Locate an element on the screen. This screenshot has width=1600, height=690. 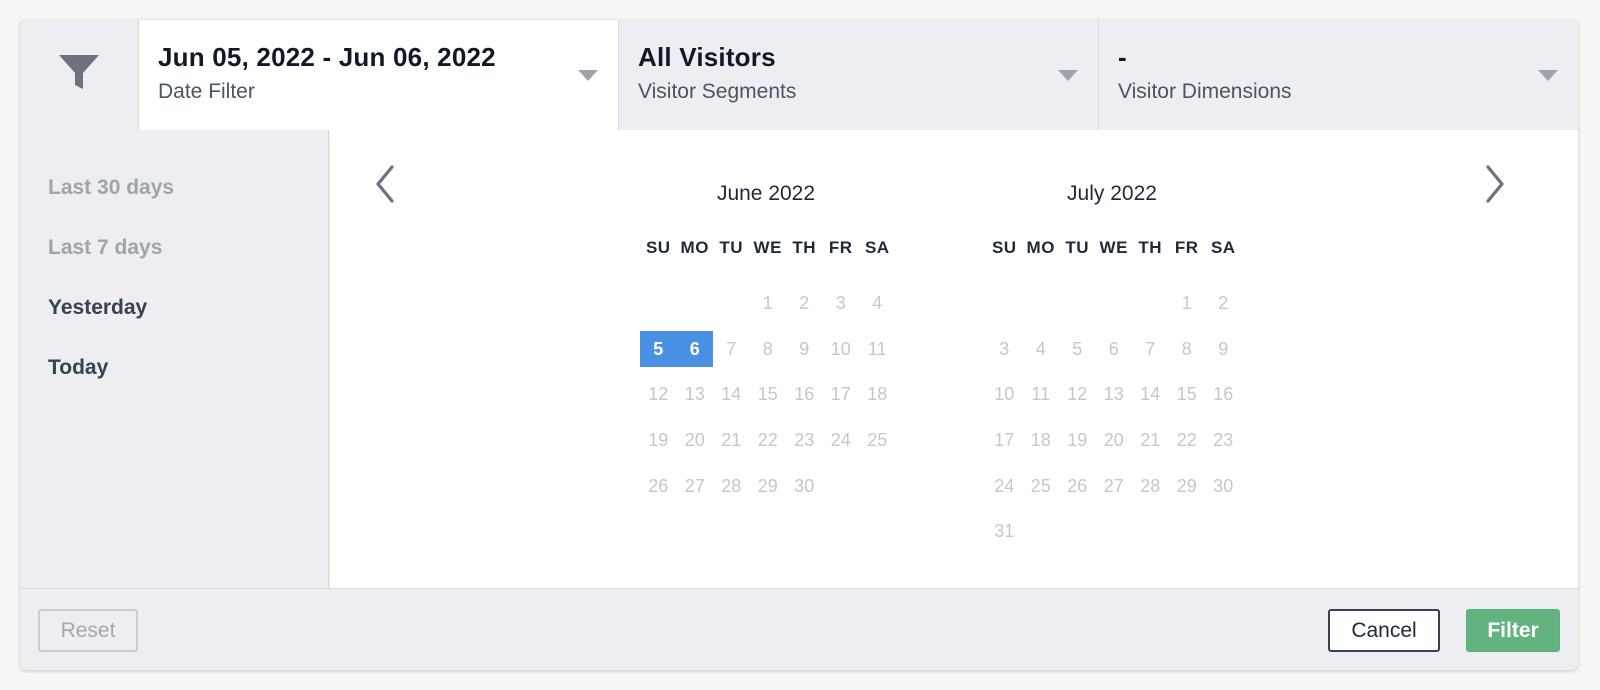
calendar-week: 17 18 19 20 21 22 23 is located at coordinates (1116, 440).